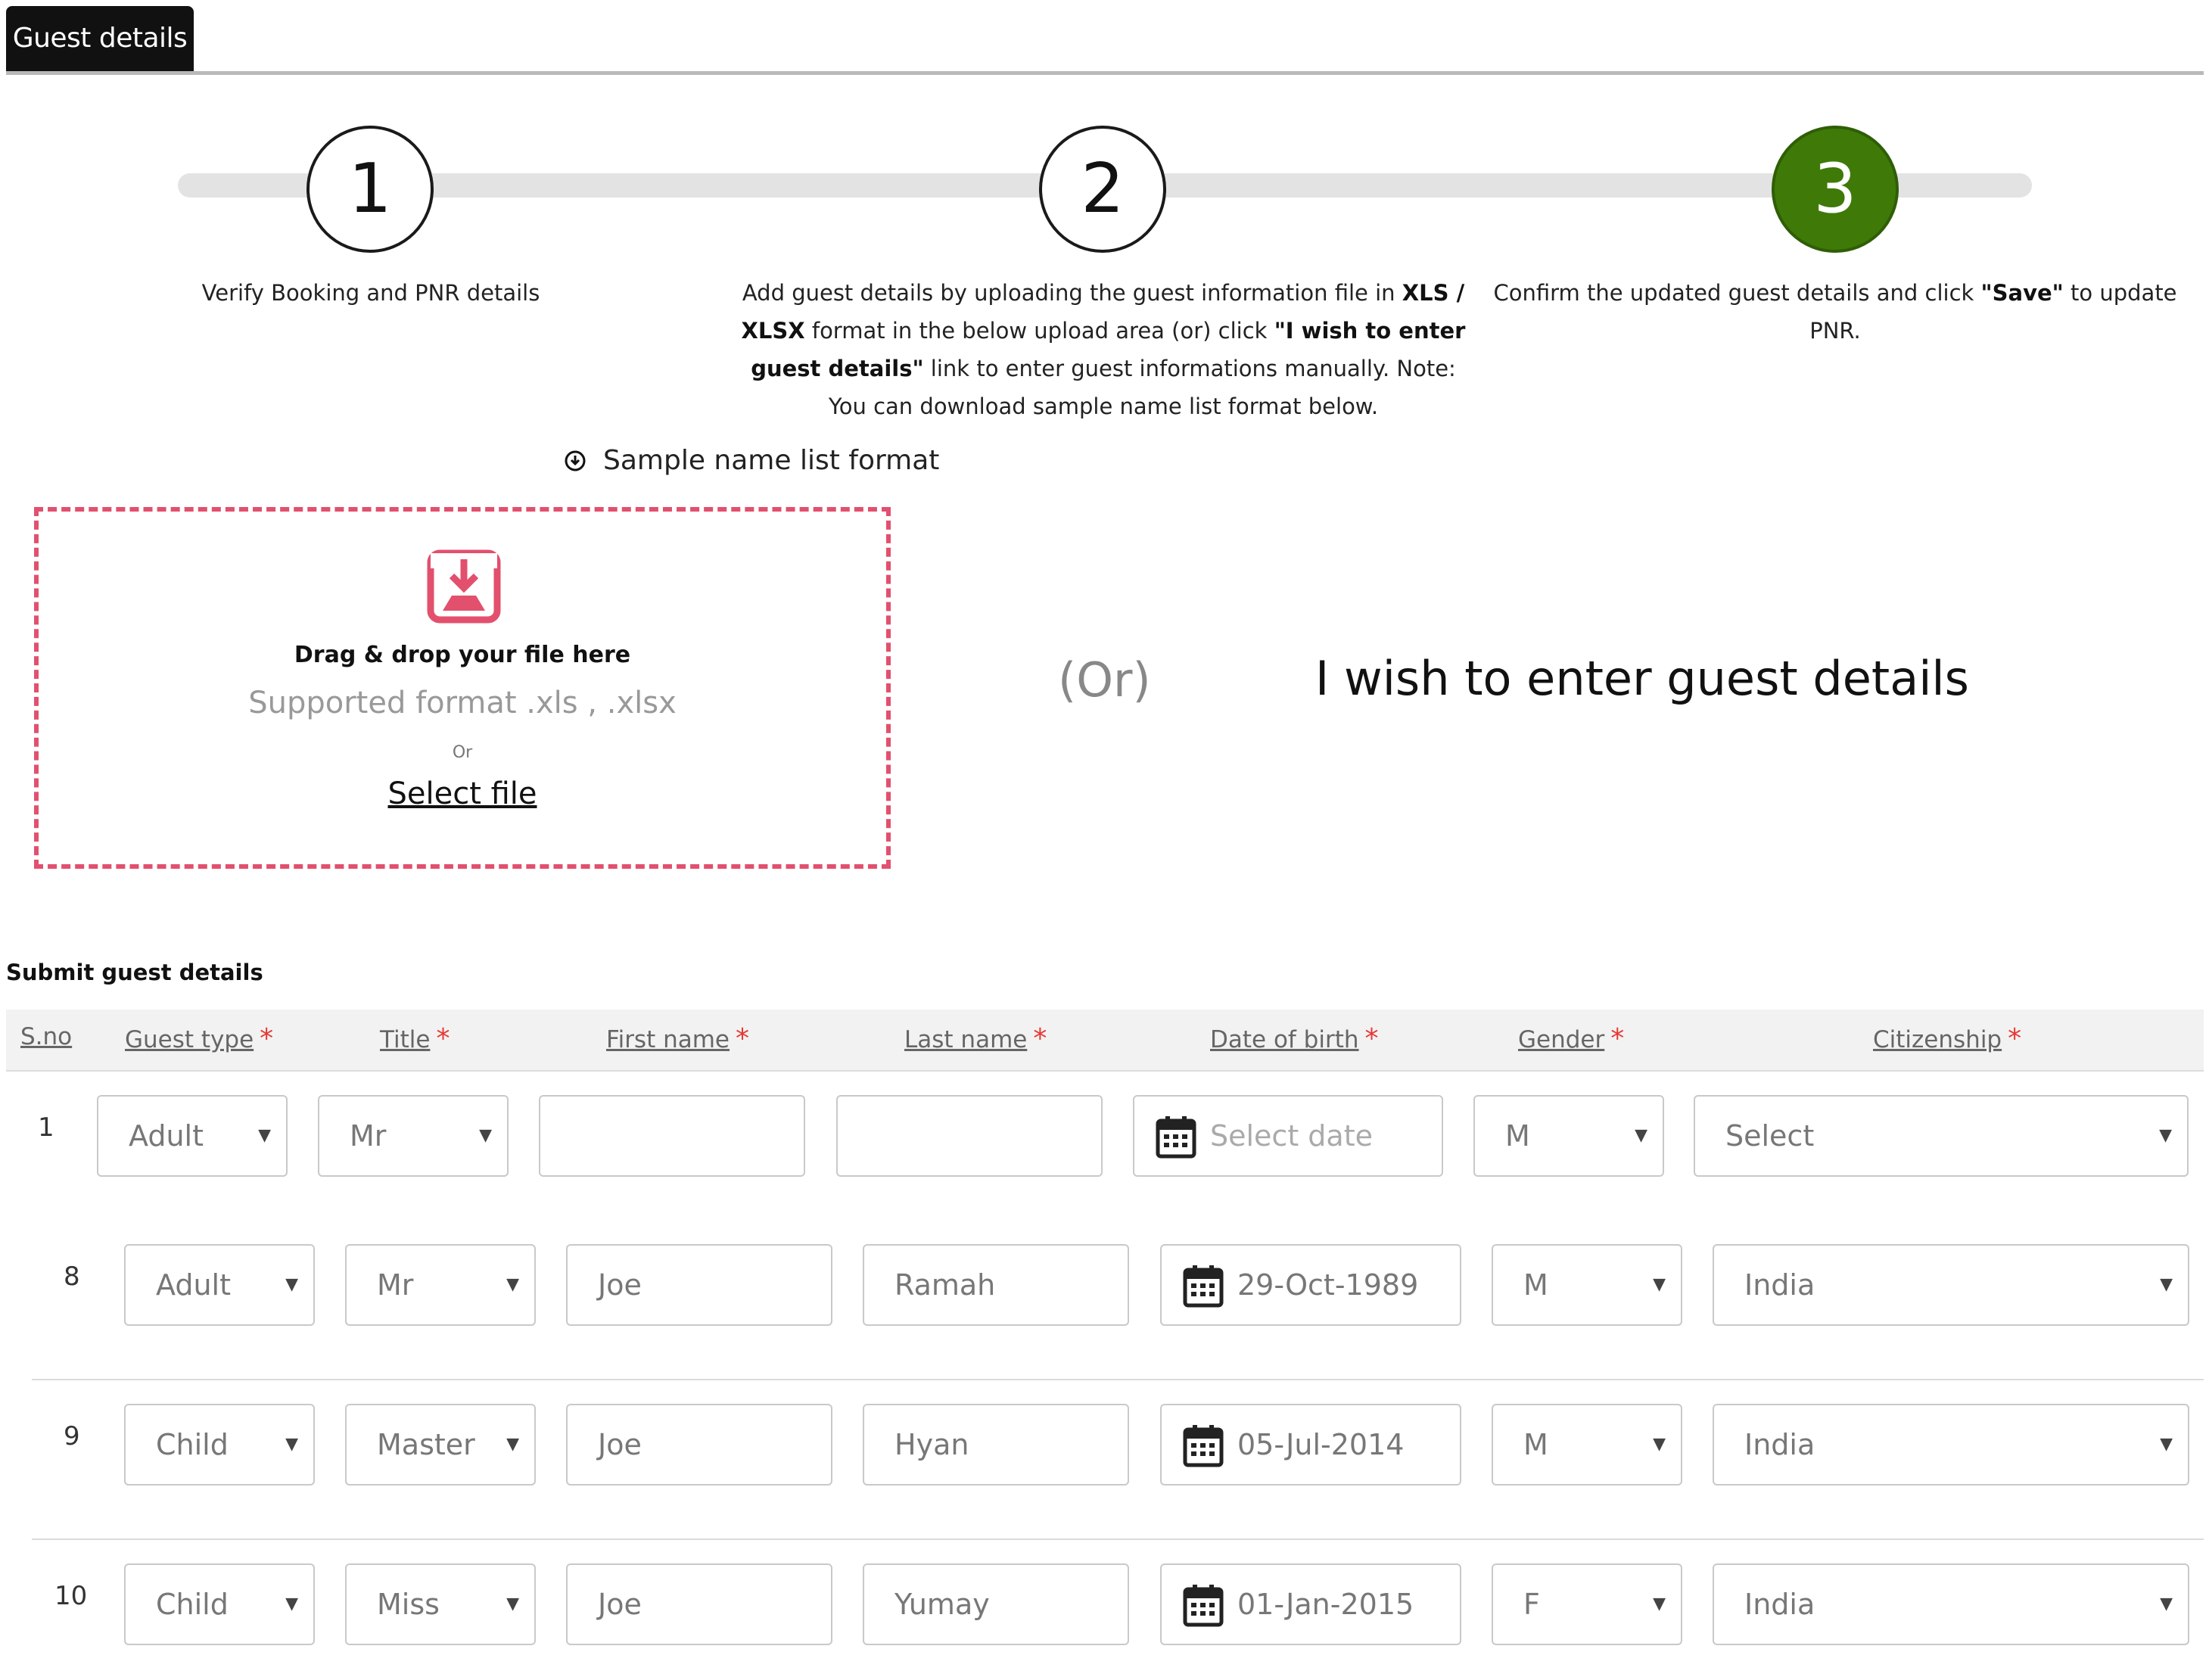 The height and width of the screenshot is (1680, 2209). I want to click on header-first-name: First name *, so click(677, 1038).